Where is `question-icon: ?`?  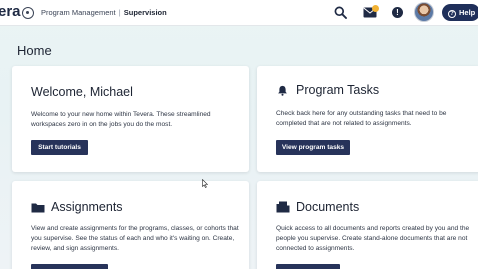 question-icon: ? is located at coordinates (452, 14).